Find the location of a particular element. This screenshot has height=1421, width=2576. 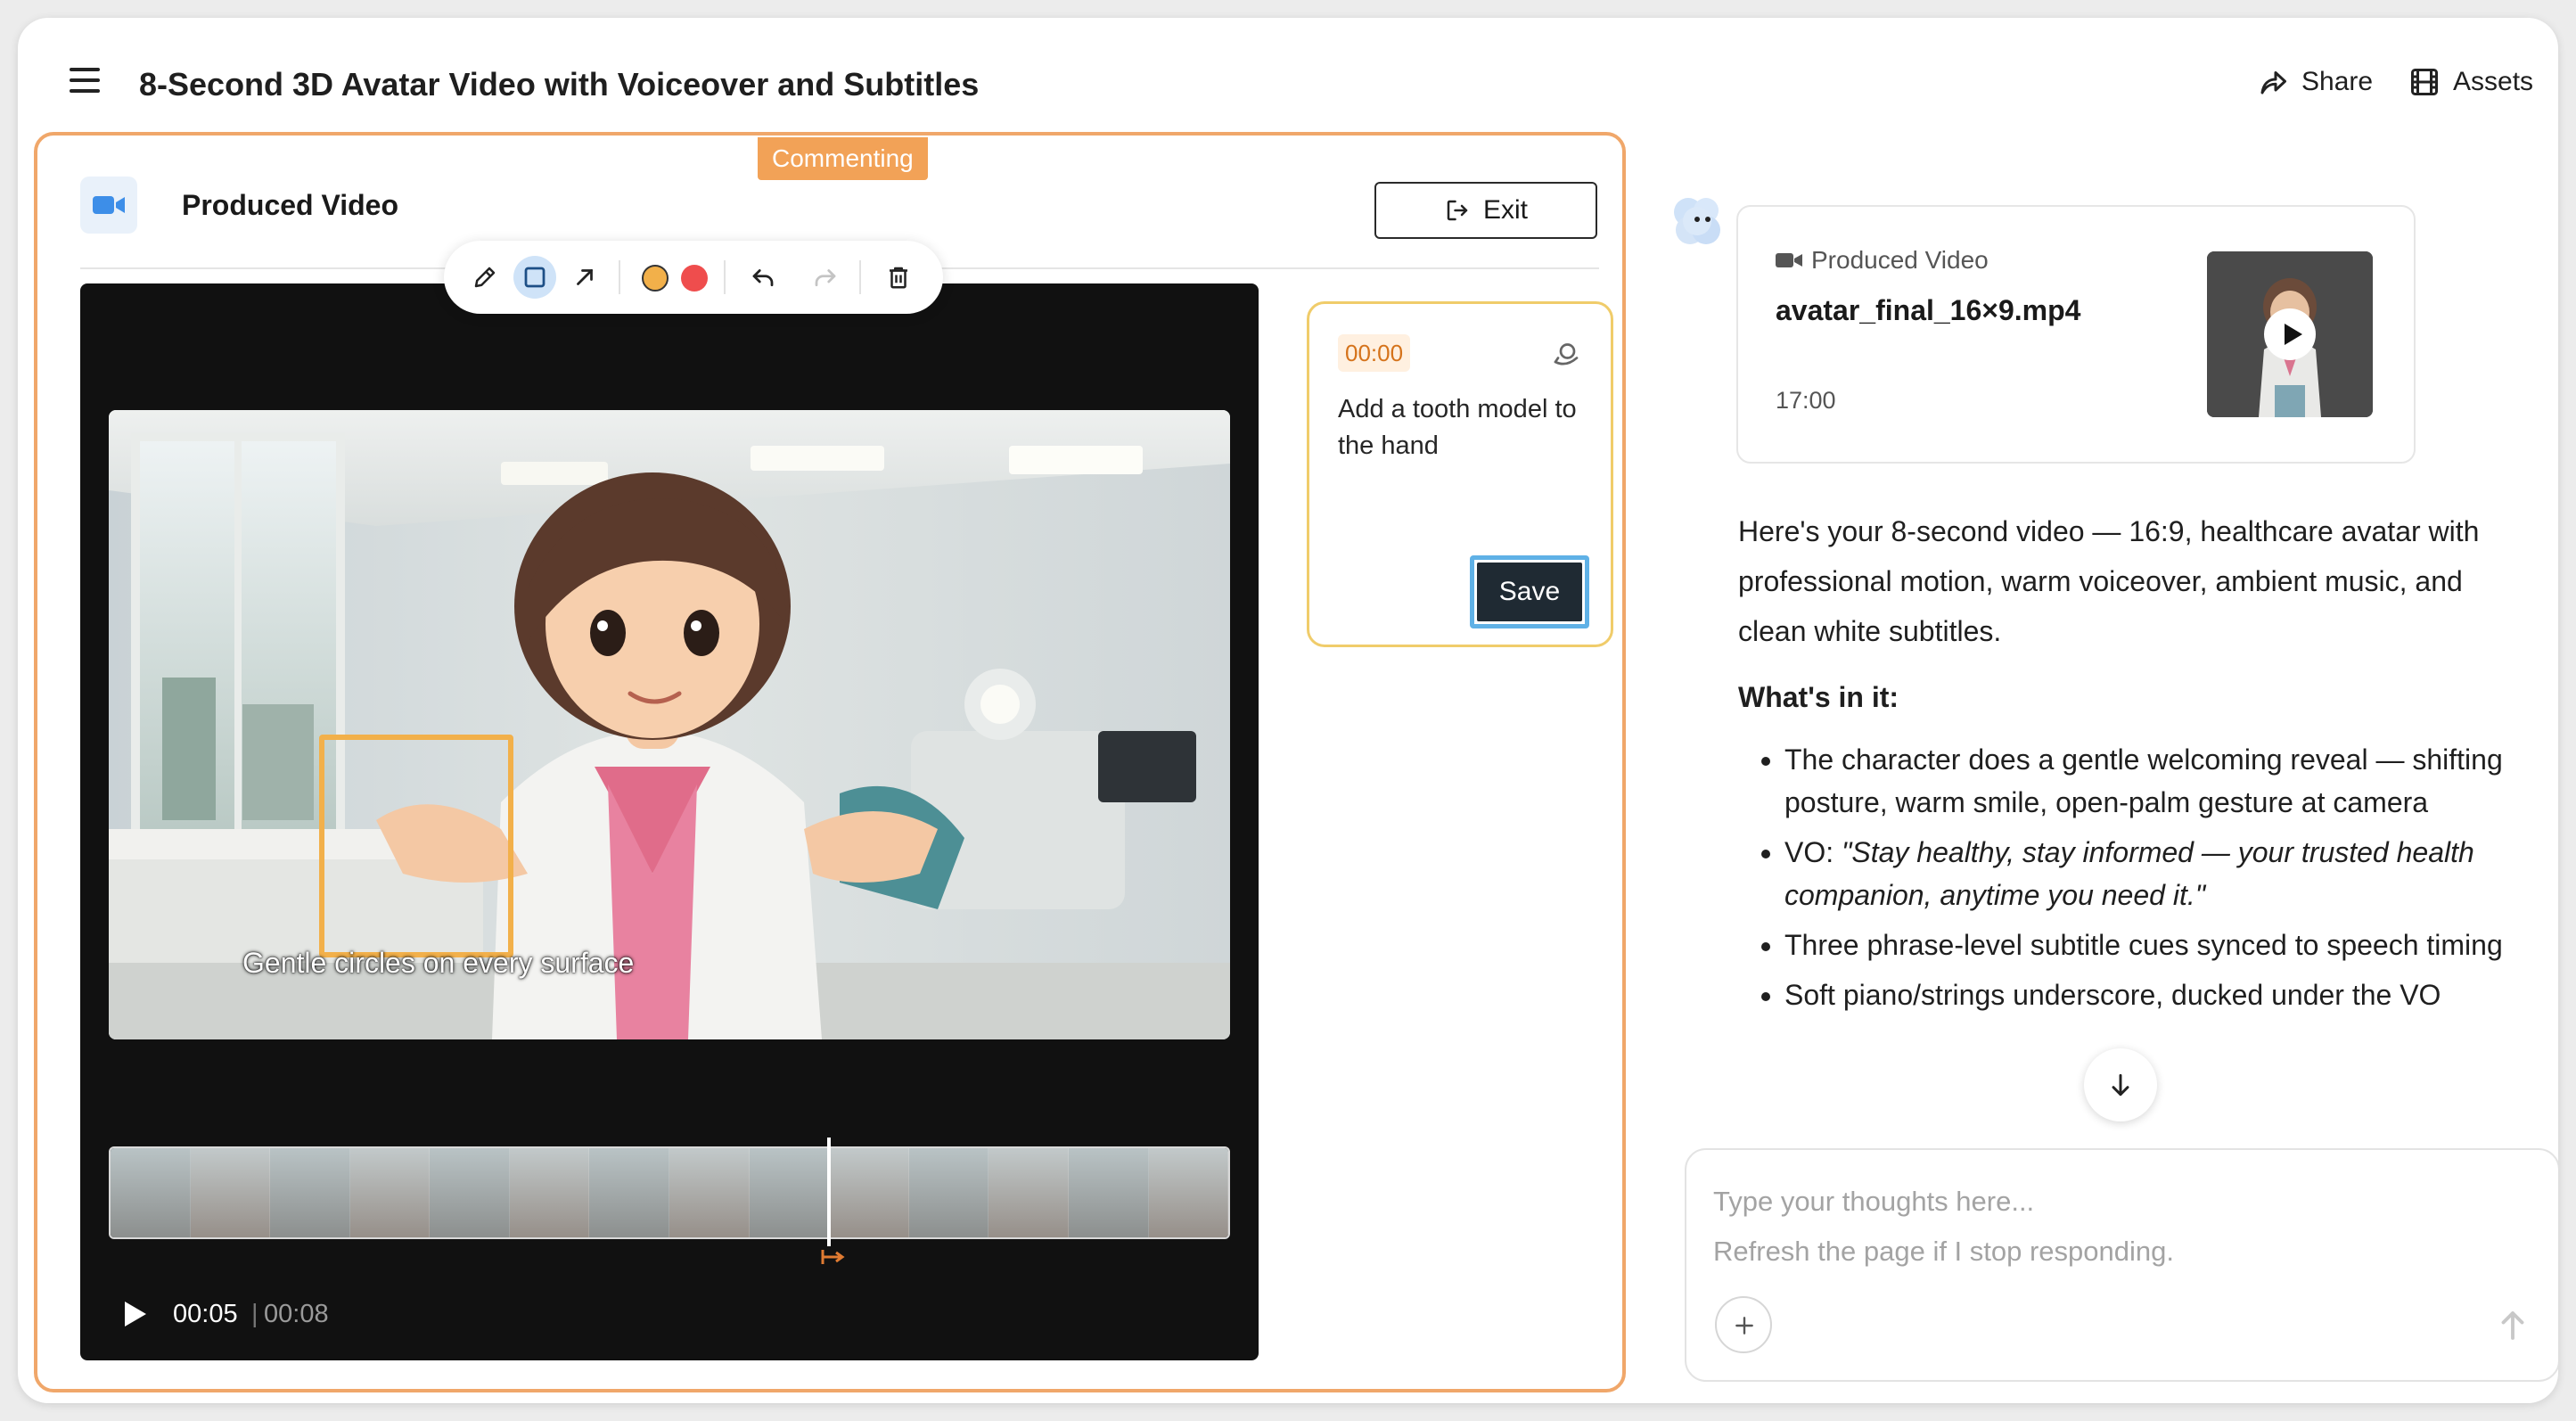

color-swatch-red is located at coordinates (695, 278).